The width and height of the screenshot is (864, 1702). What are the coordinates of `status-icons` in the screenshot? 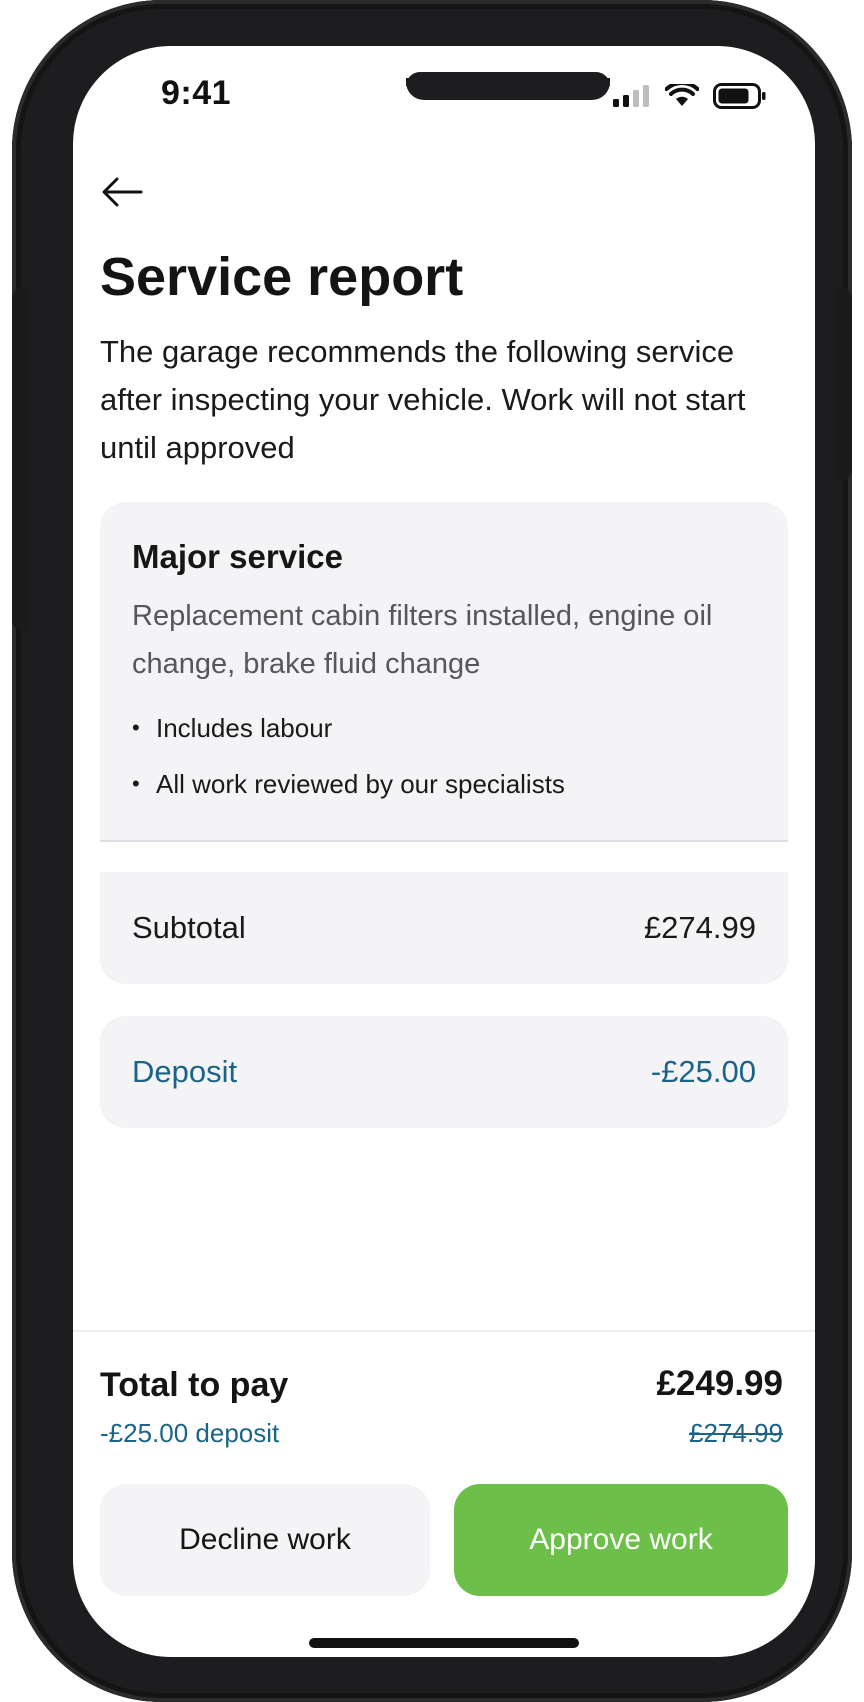 It's located at (690, 96).